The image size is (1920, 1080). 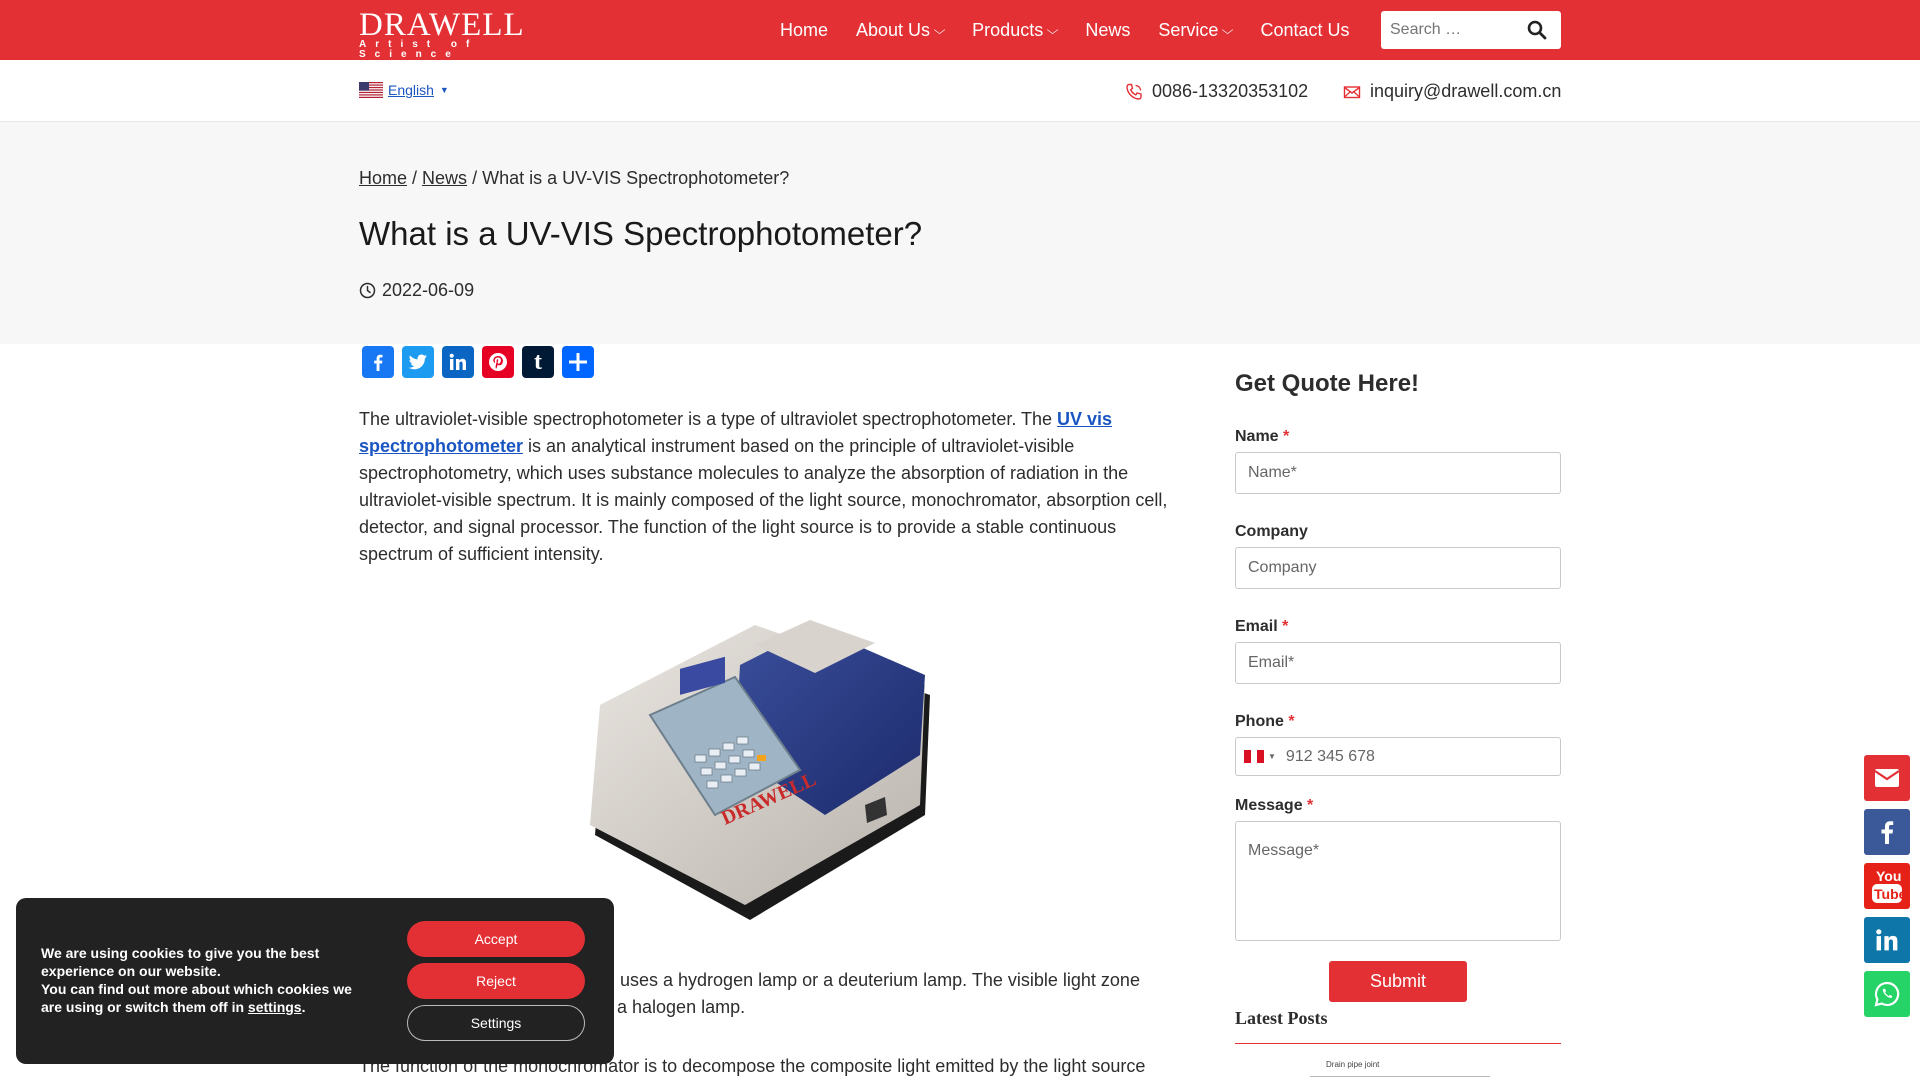 I want to click on message-field: Message*, so click(x=1398, y=881).